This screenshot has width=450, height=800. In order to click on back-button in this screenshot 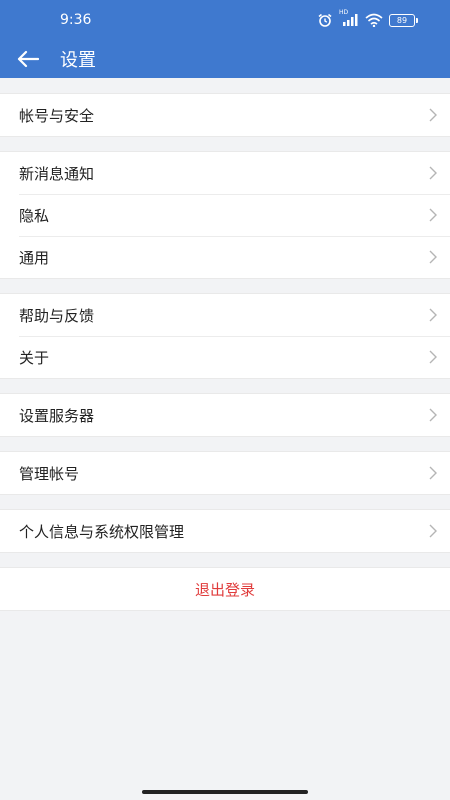, I will do `click(28, 59)`.